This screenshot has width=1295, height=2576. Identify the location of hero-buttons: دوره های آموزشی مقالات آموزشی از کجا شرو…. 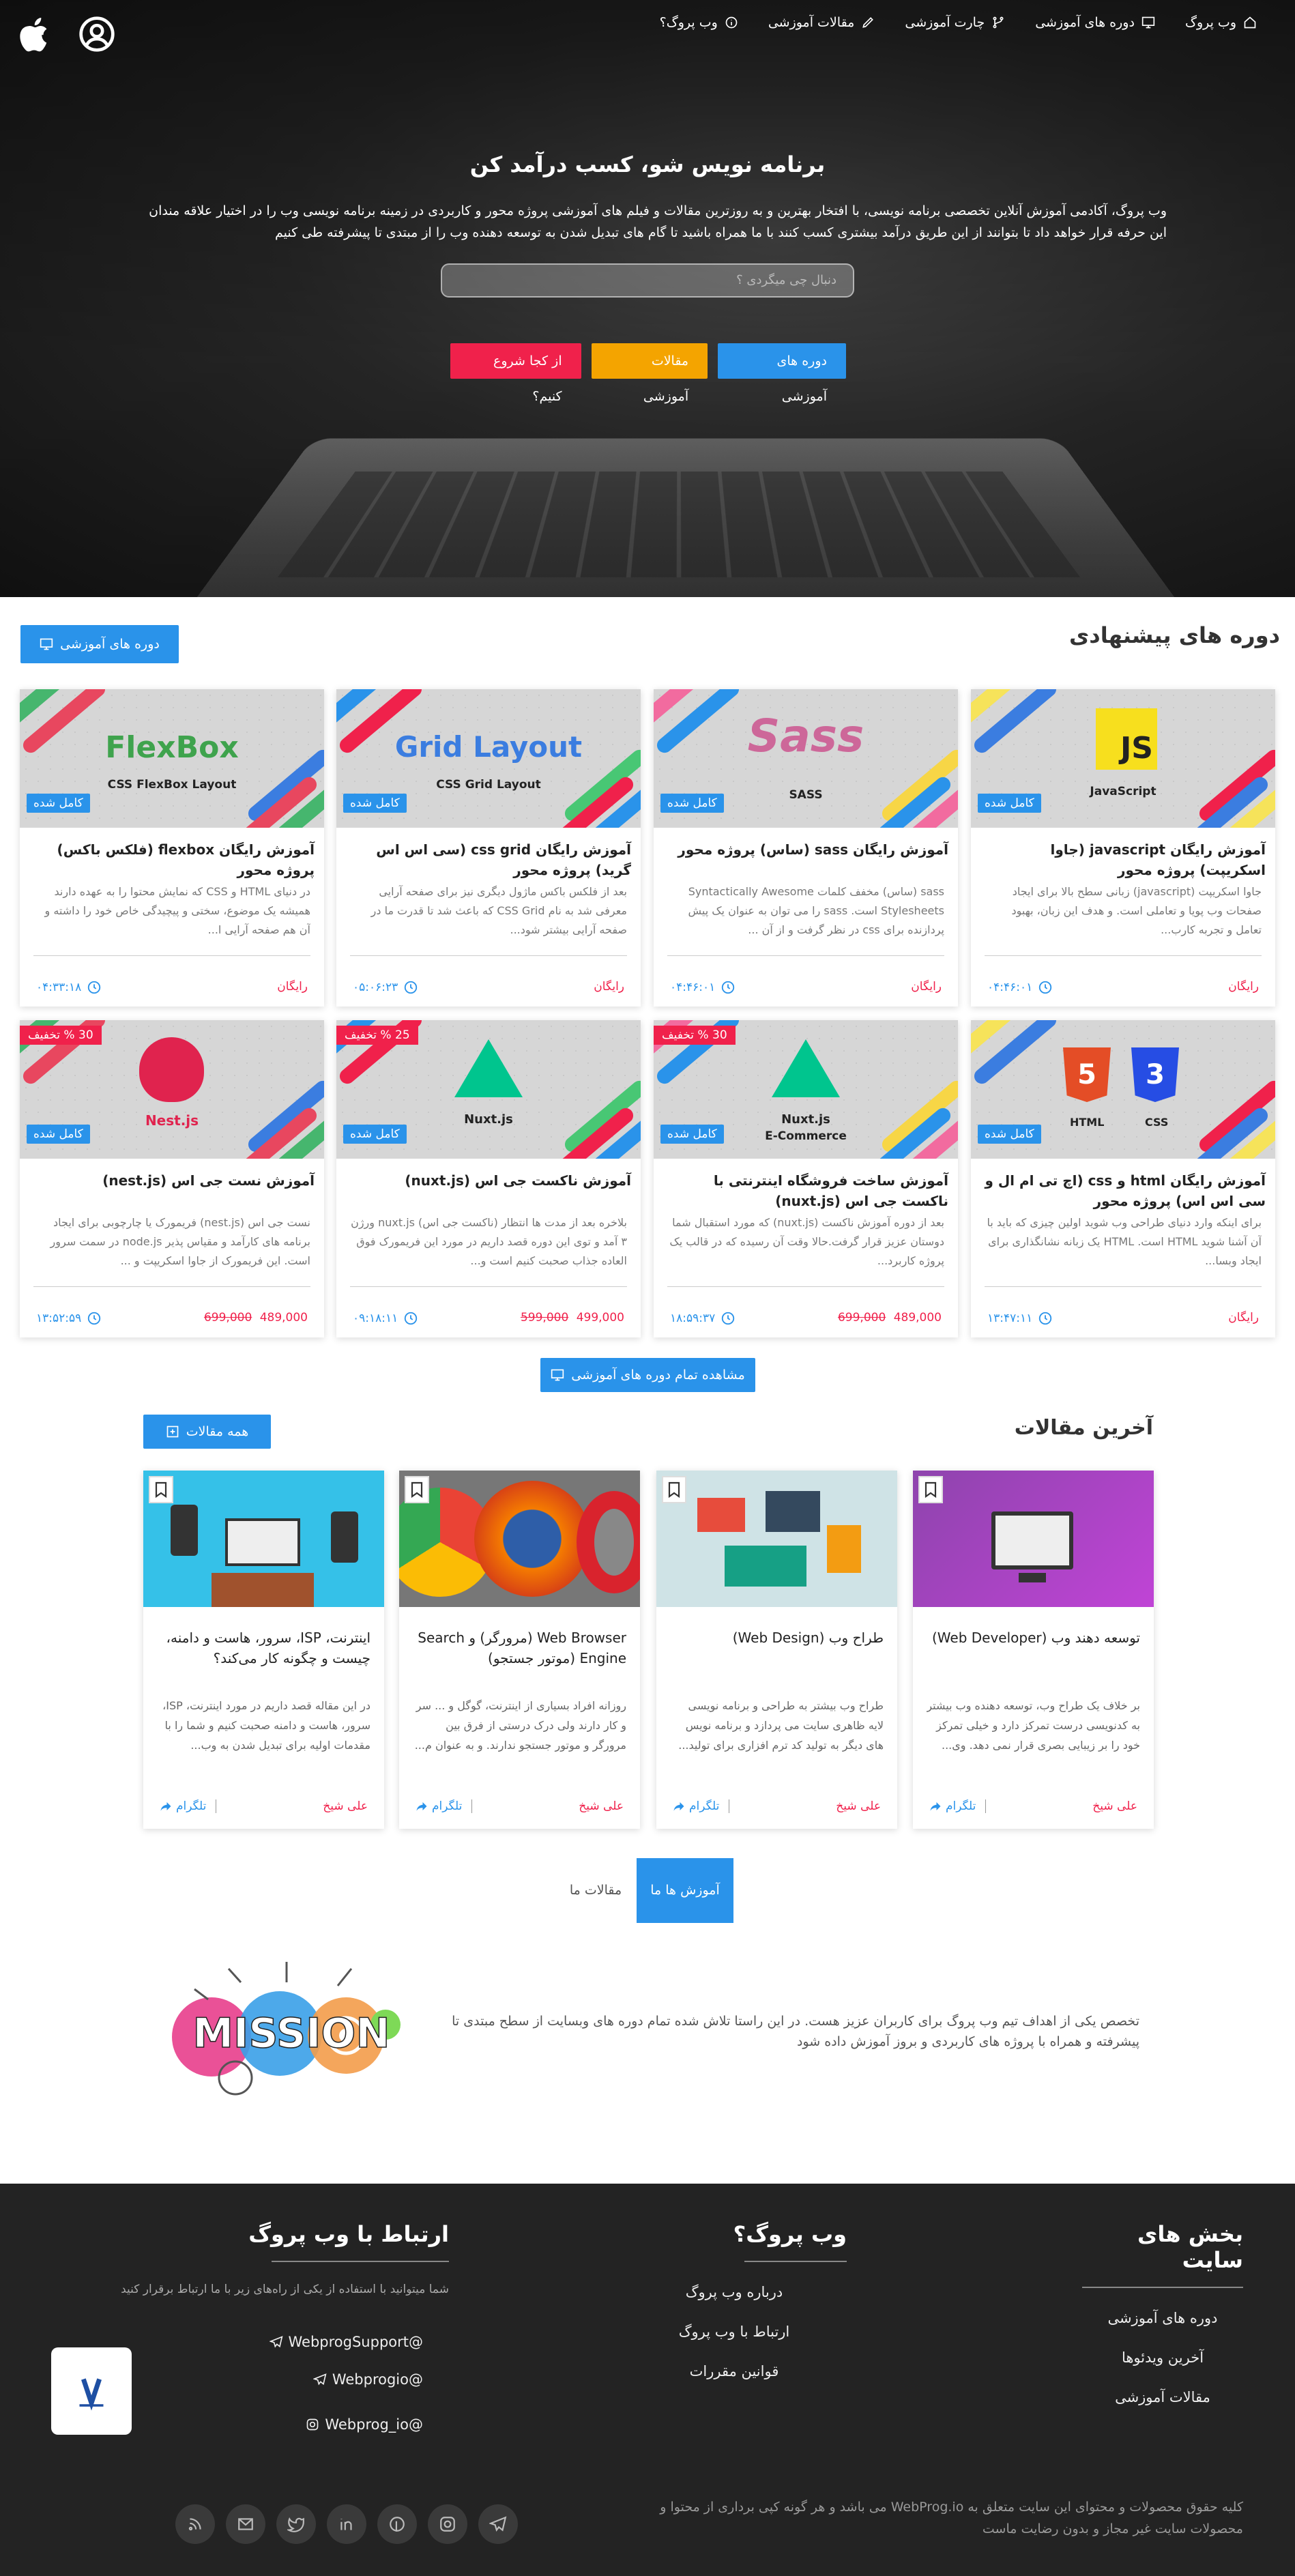
(648, 373).